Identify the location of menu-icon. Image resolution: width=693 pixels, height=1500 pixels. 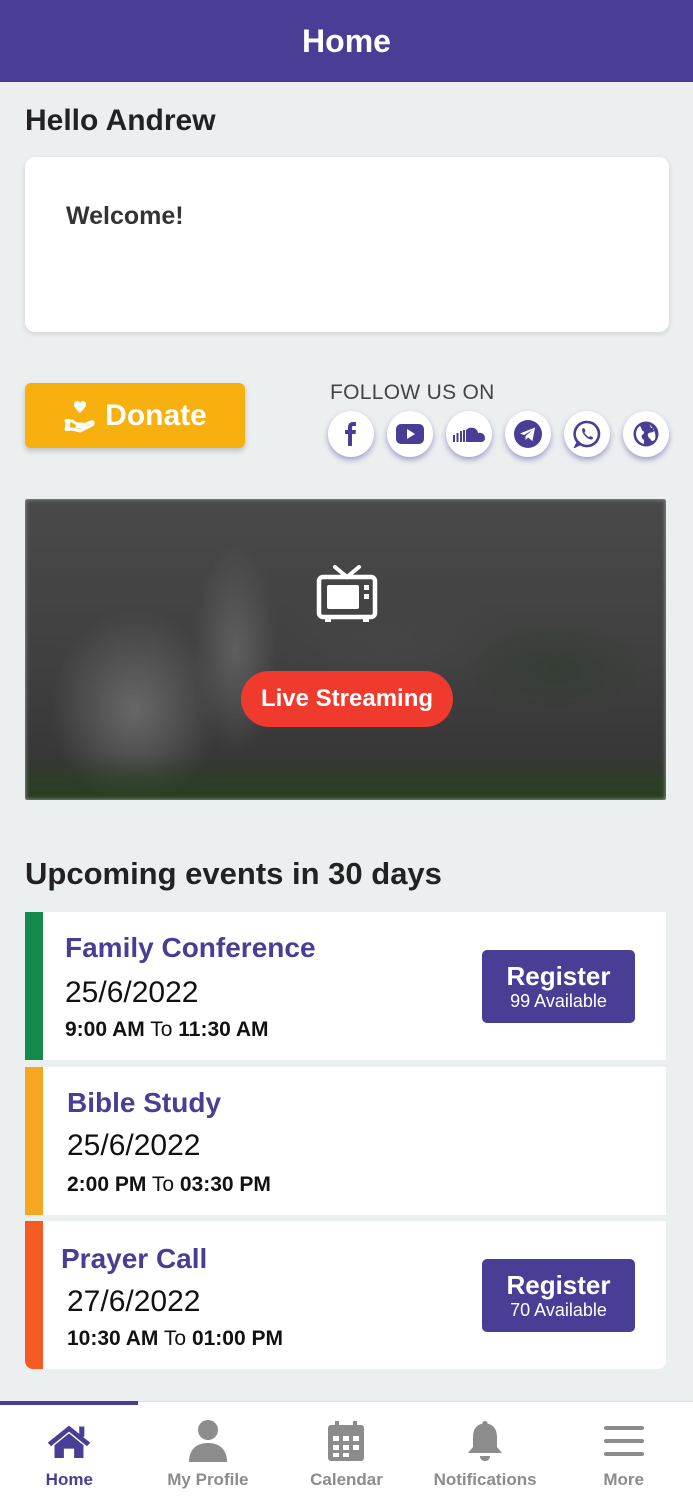
(624, 1441).